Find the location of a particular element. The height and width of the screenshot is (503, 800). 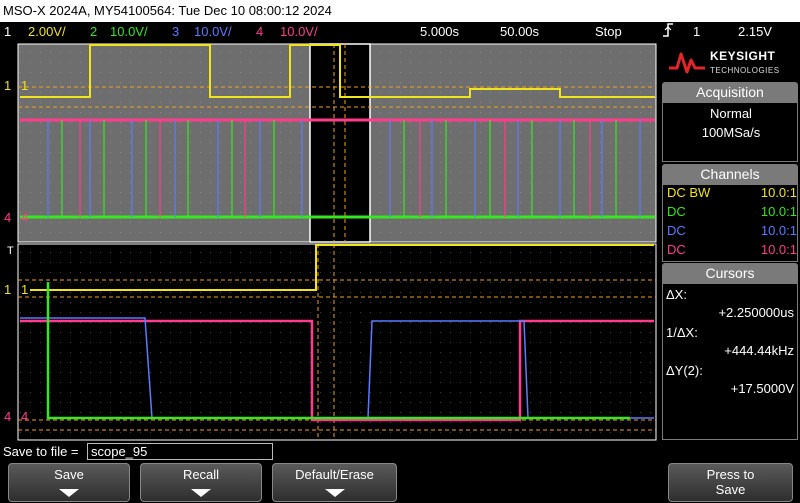

cursor-inv-label: 1/ΔX: is located at coordinates (682, 332).